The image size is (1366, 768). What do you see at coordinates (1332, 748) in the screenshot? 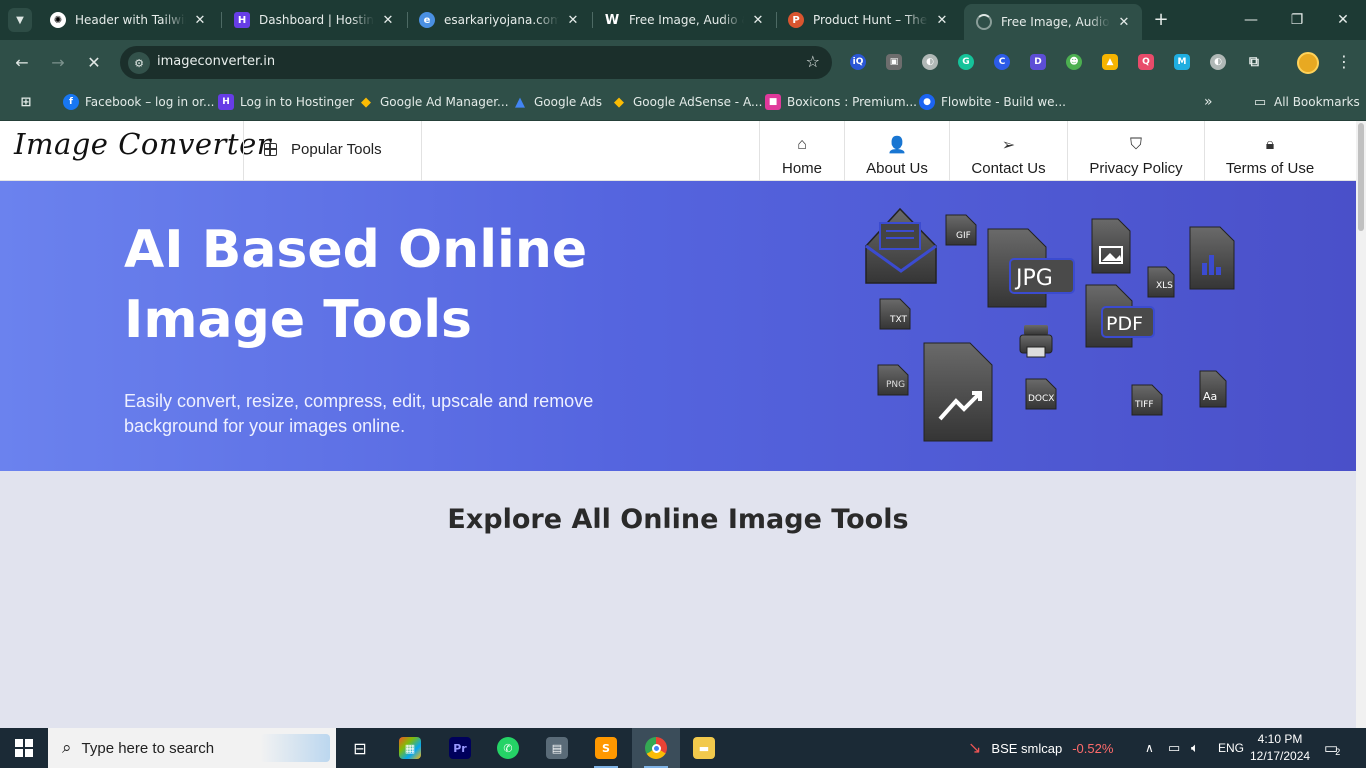
I see `notification-center-icon: ▭ 2` at bounding box center [1332, 748].